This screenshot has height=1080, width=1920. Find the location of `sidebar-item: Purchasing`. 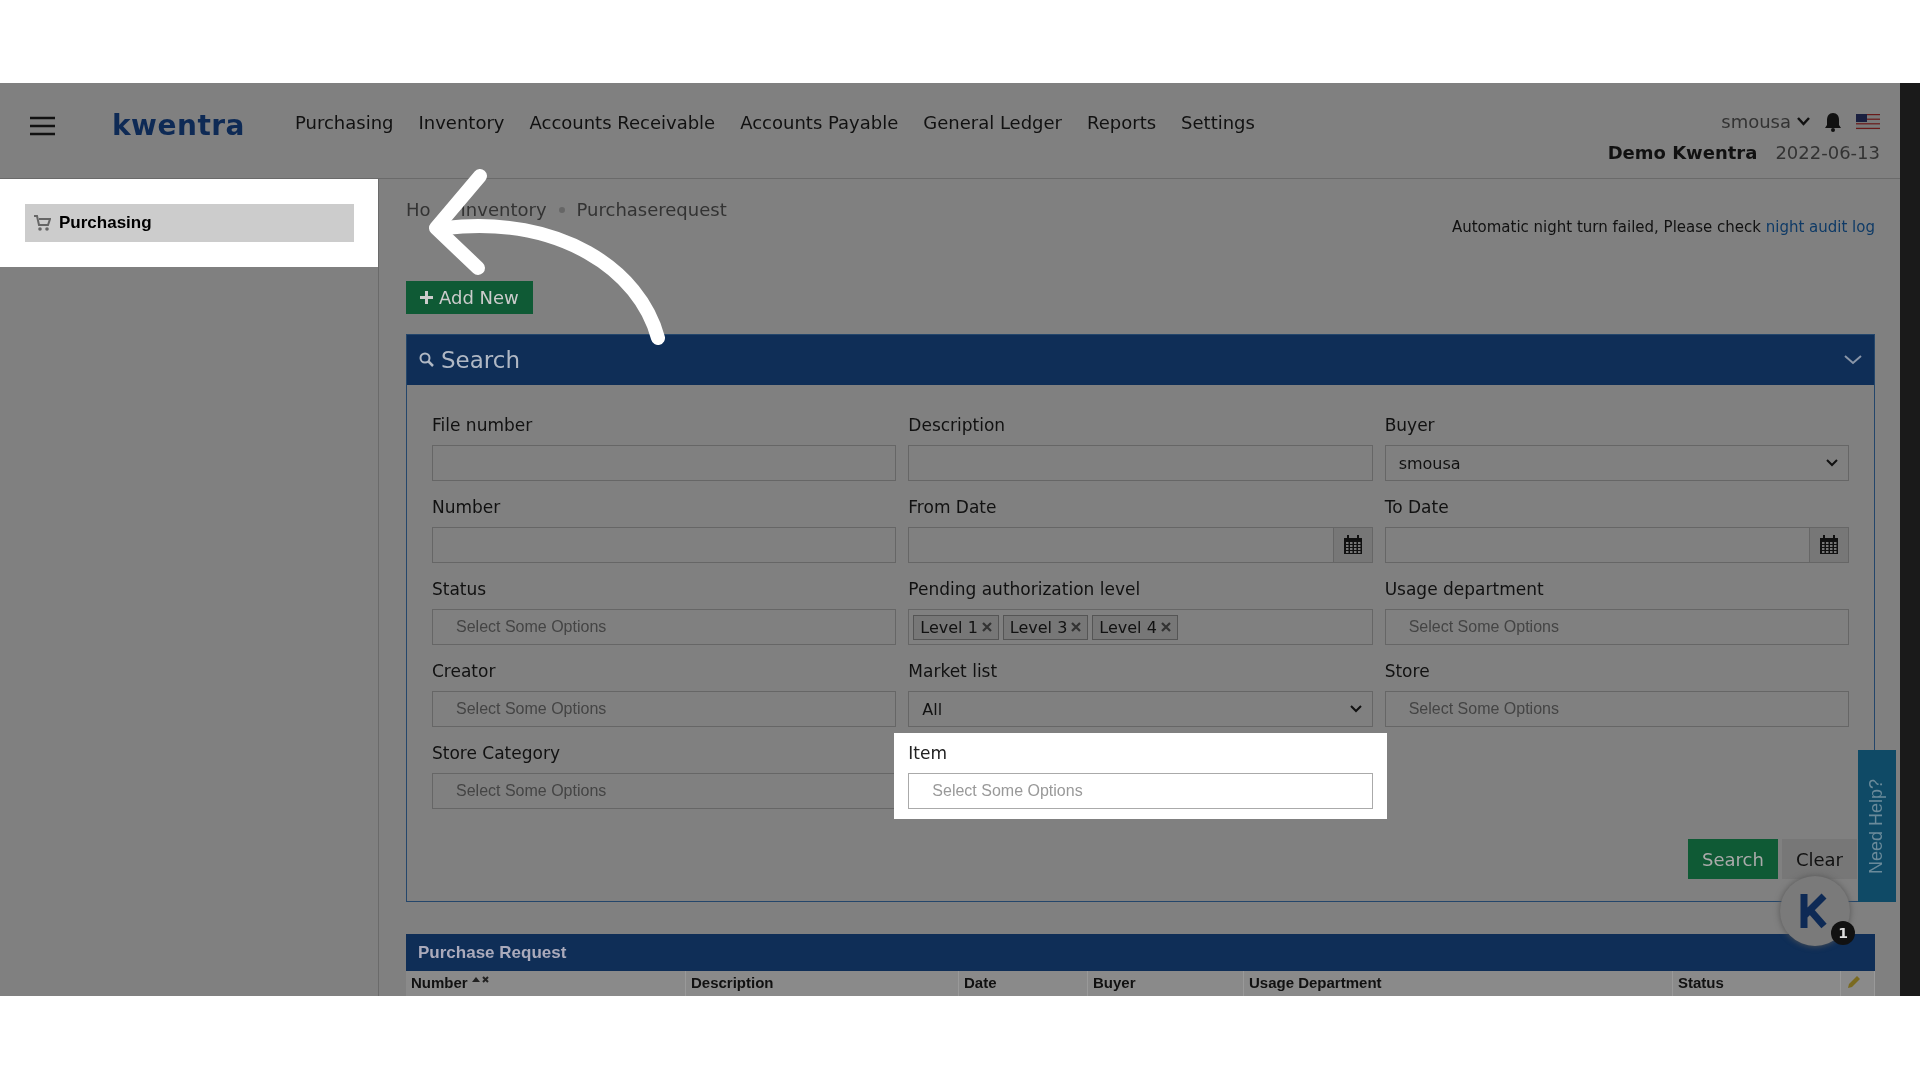

sidebar-item: Purchasing is located at coordinates (189, 223).